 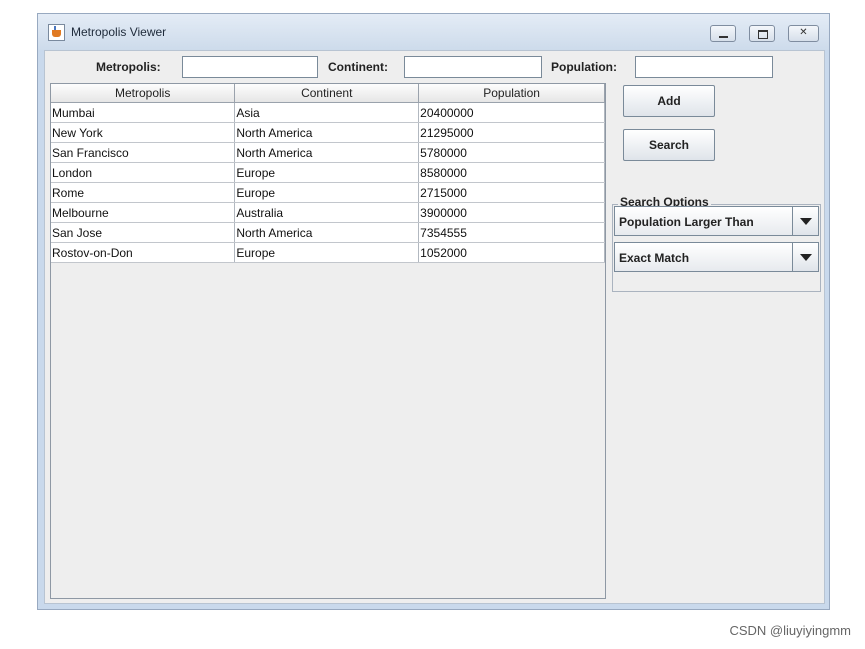 I want to click on table-cell: Mumbai, so click(x=143, y=112).